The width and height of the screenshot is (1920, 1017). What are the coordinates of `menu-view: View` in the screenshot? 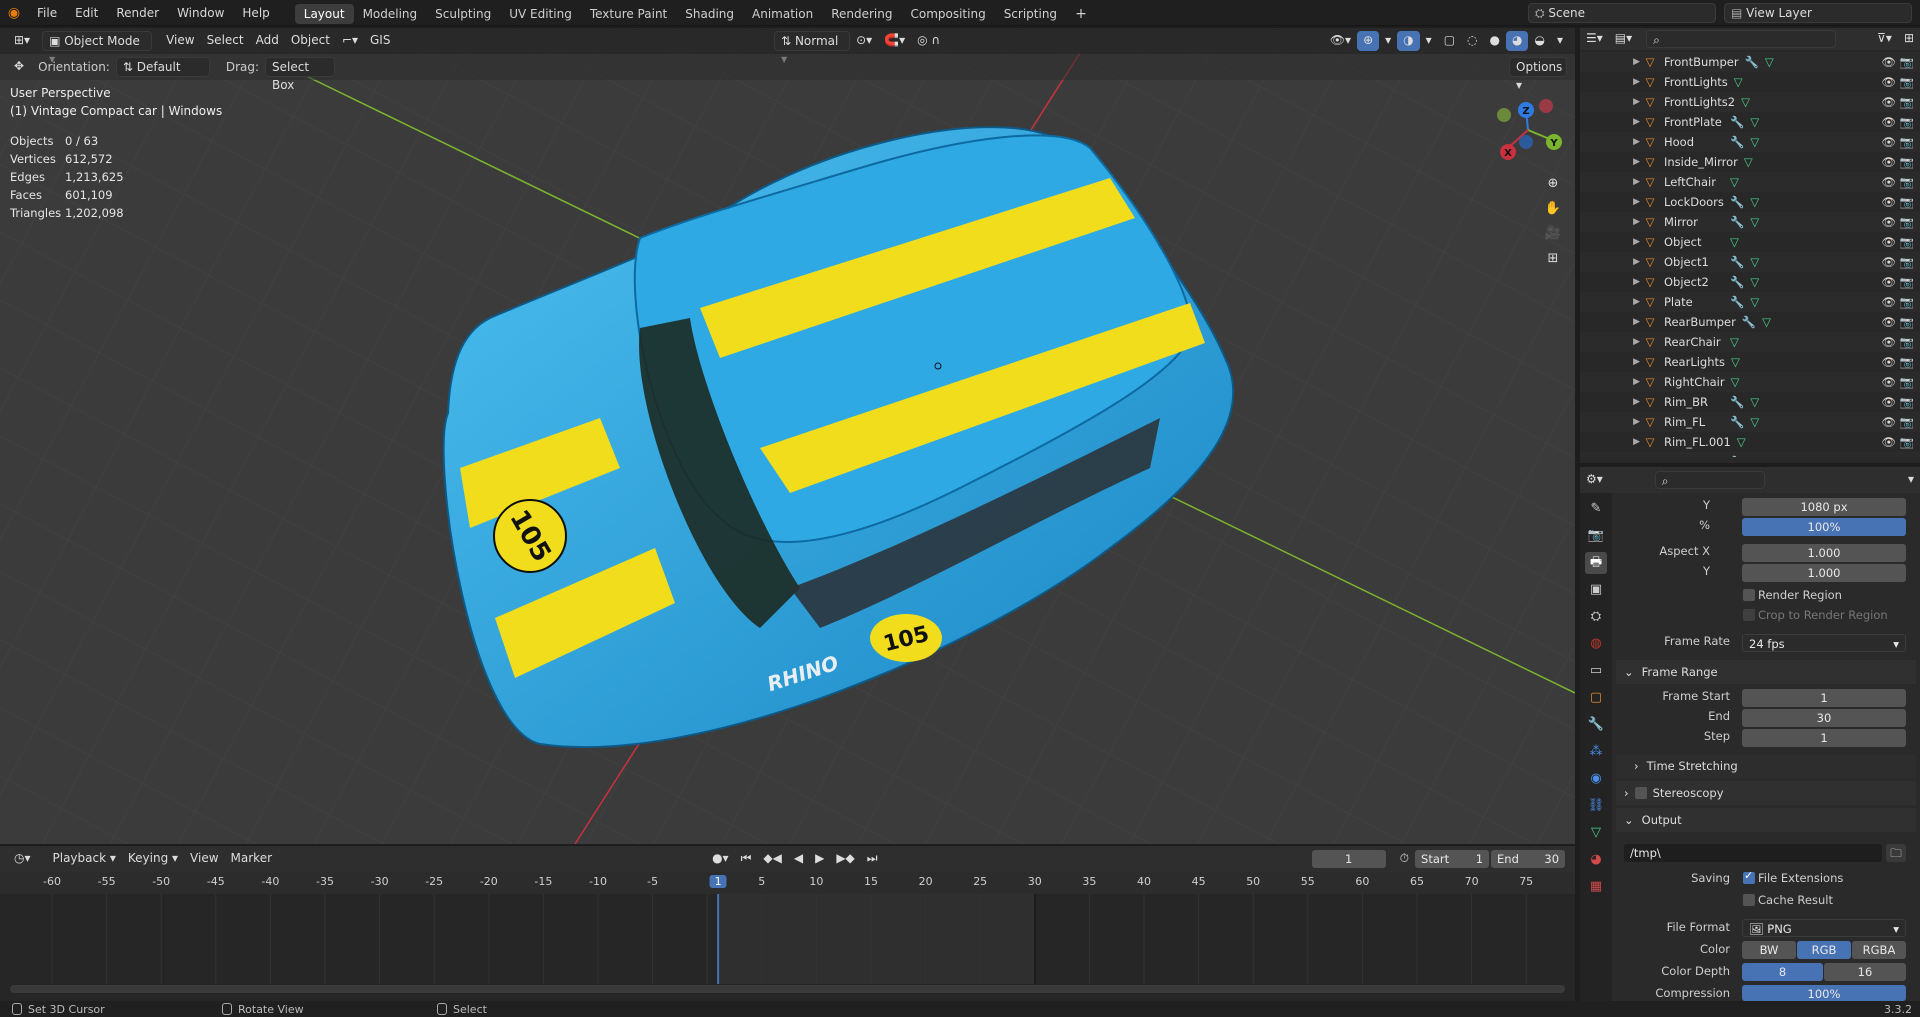 It's located at (180, 41).